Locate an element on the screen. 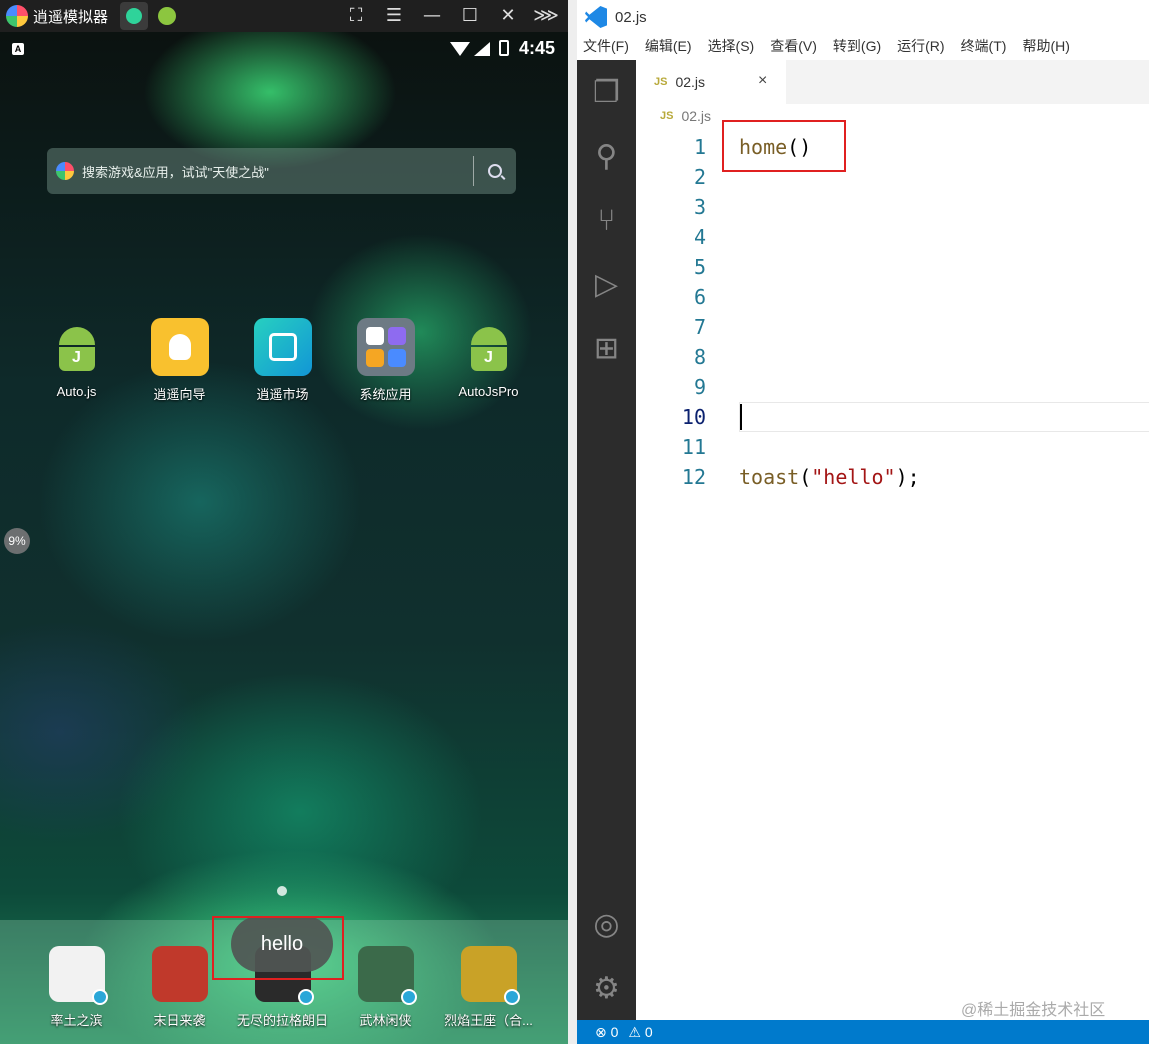 The height and width of the screenshot is (1044, 1149). explorer-icon: ❐ is located at coordinates (606, 92).